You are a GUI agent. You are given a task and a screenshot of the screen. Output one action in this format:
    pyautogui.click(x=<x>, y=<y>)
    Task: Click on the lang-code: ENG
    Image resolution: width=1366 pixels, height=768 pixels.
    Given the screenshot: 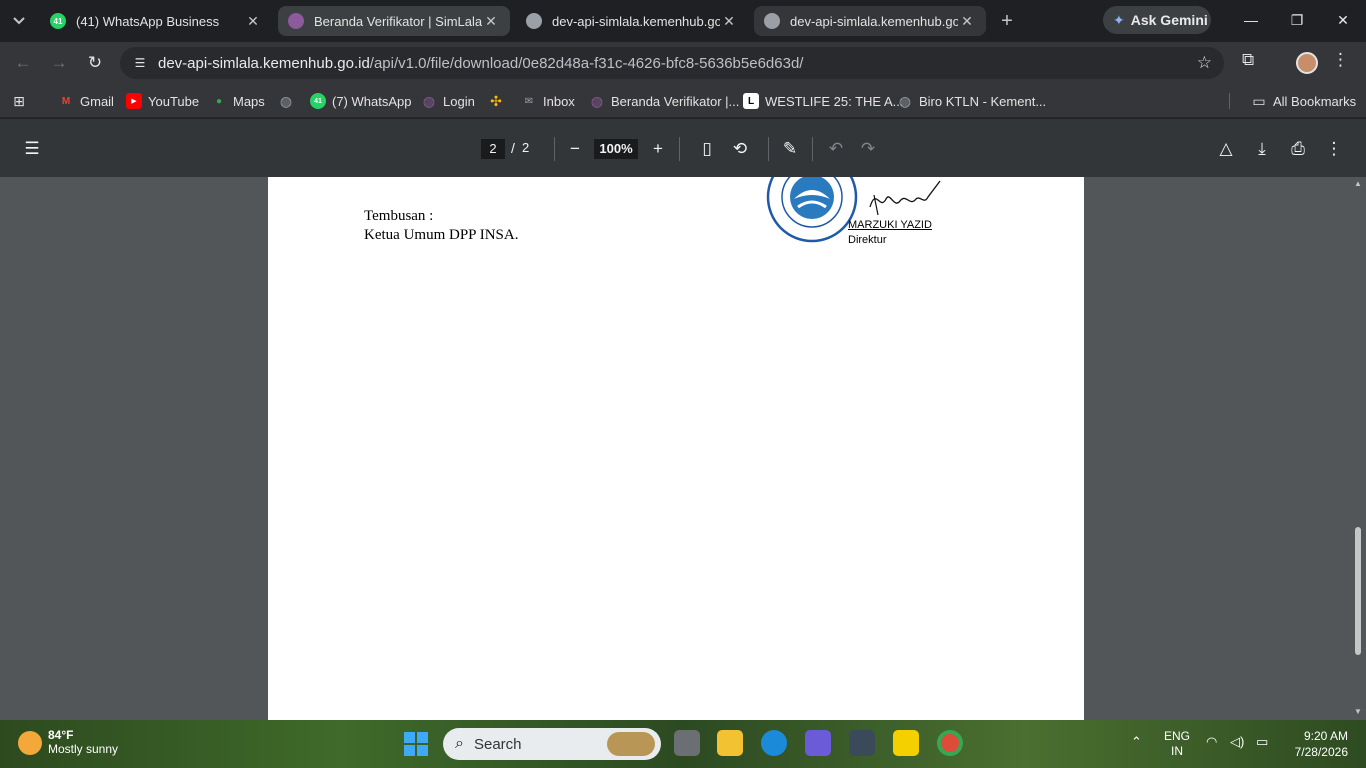 What is the action you would take?
    pyautogui.click(x=1177, y=736)
    